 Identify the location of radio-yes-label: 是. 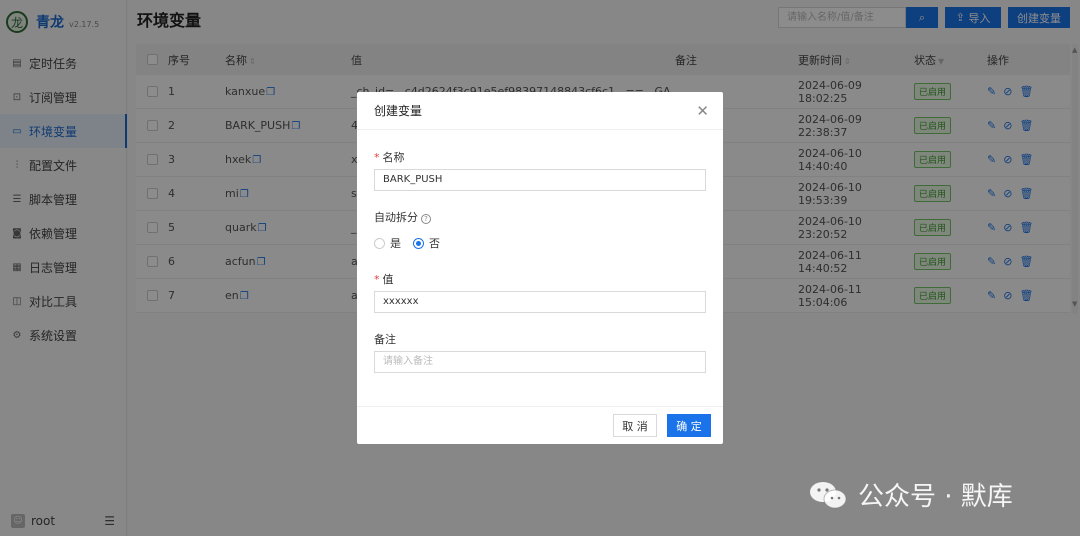
(395, 243).